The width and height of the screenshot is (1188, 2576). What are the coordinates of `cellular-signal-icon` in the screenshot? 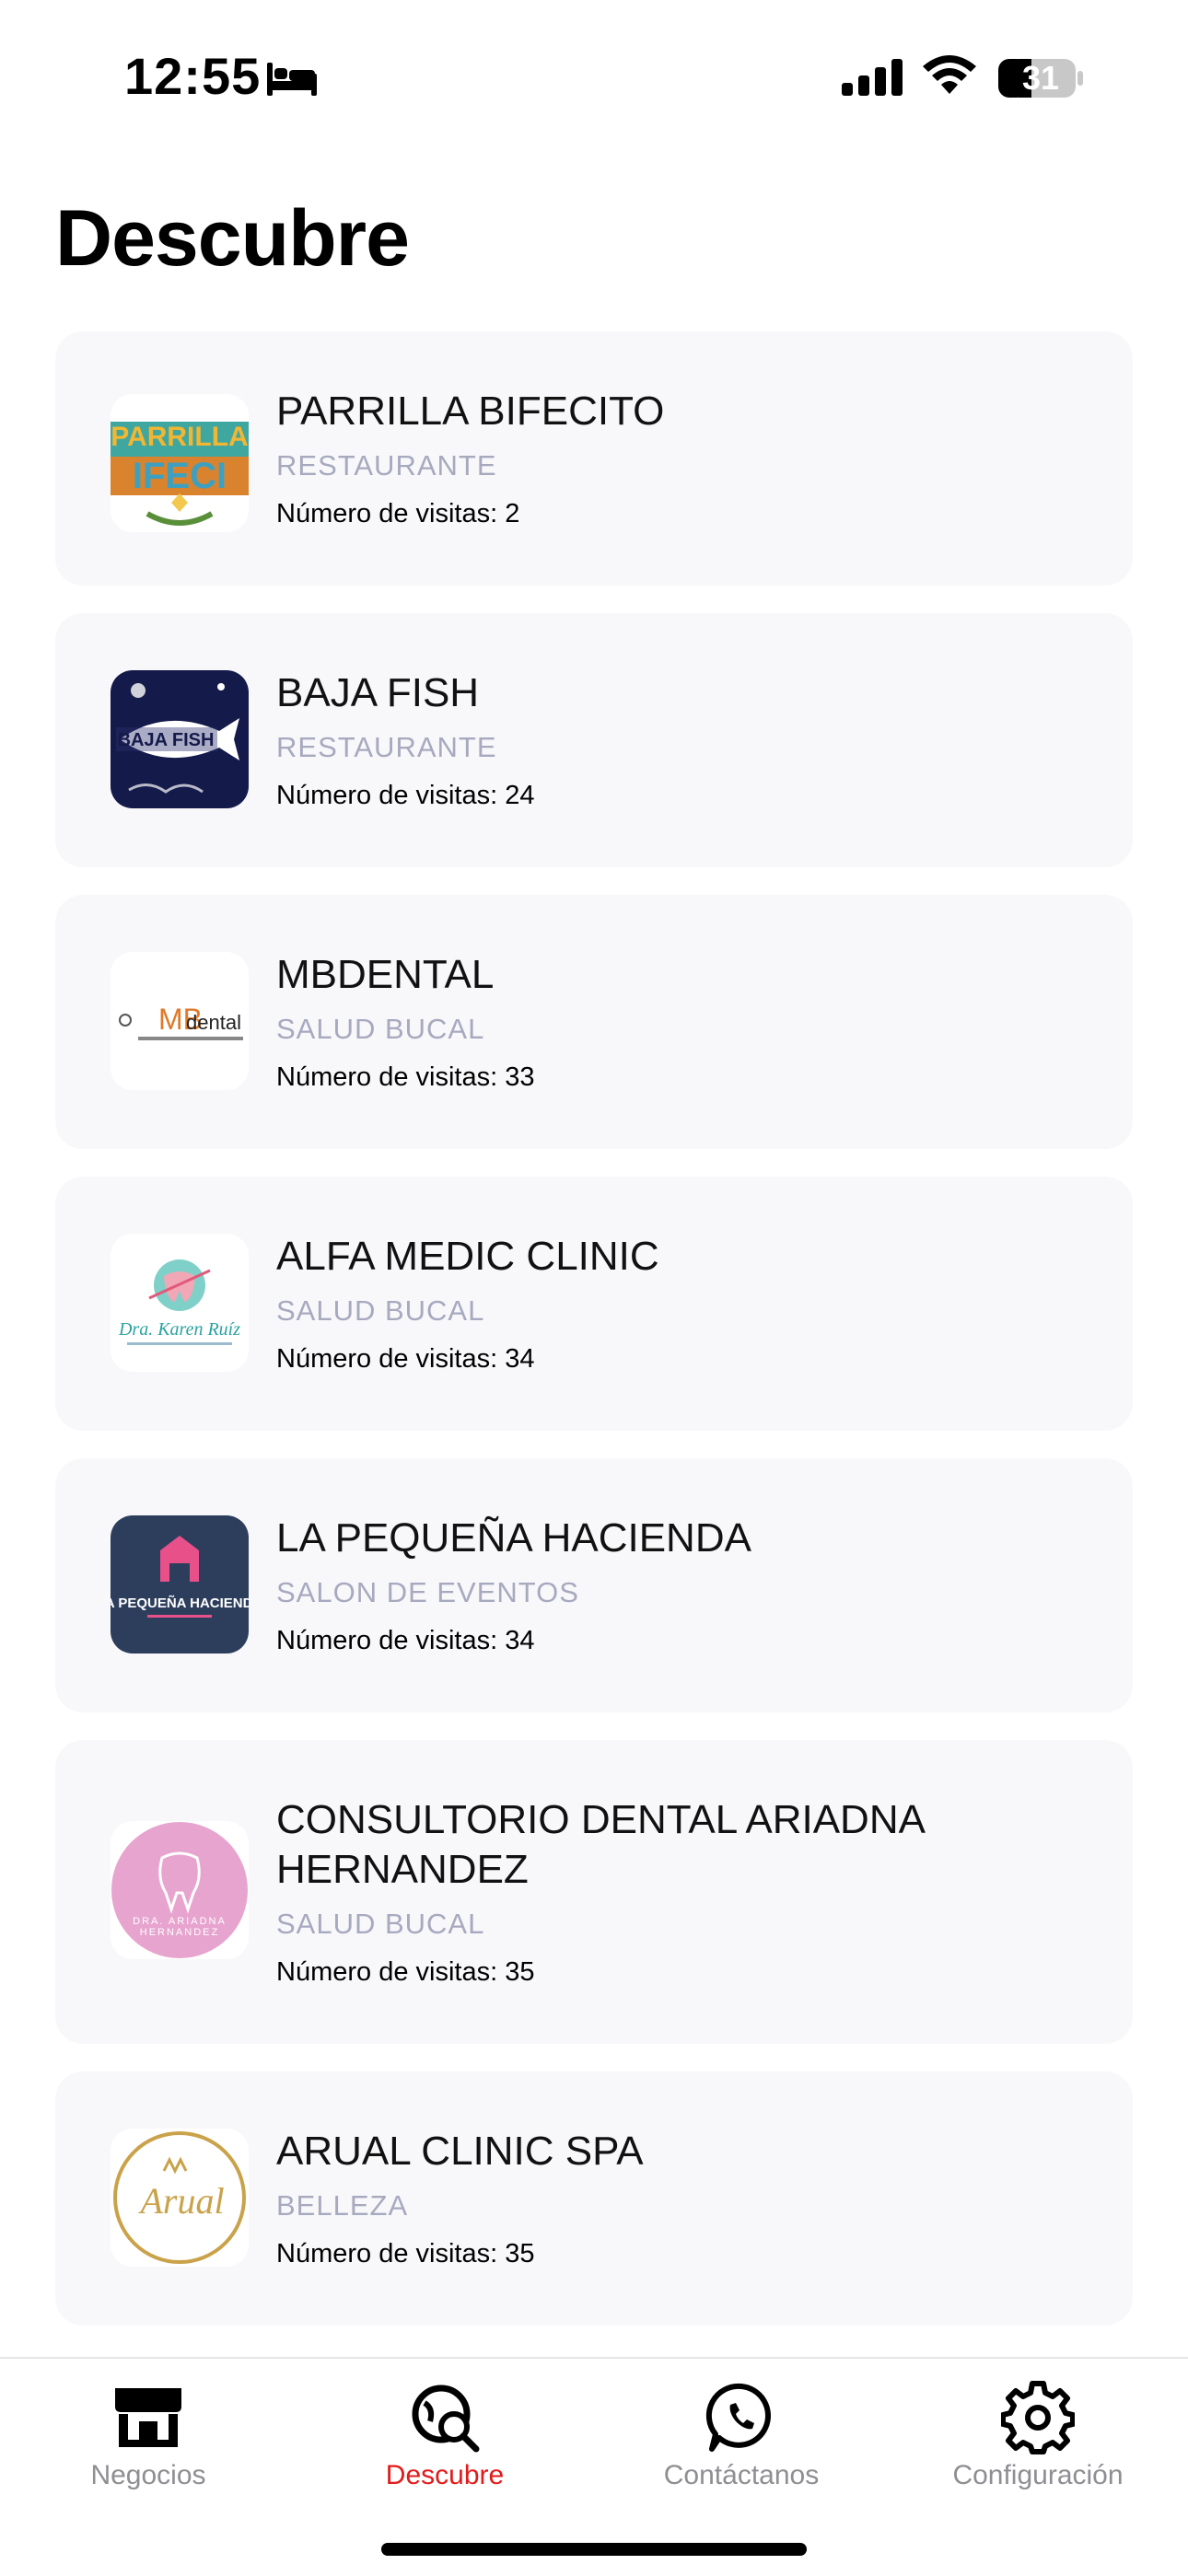 It's located at (872, 77).